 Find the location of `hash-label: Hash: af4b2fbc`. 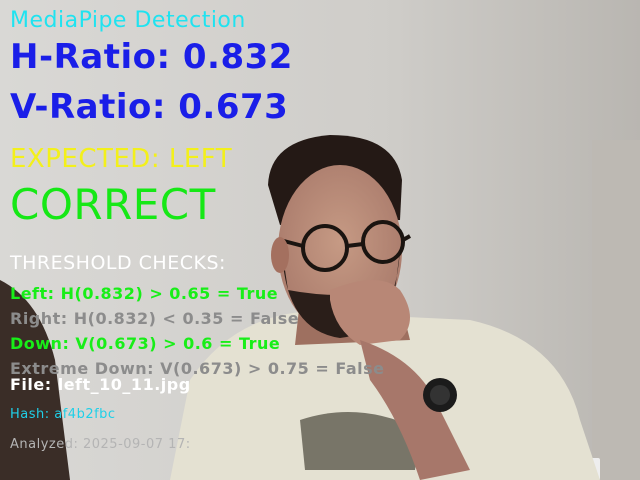

hash-label: Hash: af4b2fbc is located at coordinates (63, 414).